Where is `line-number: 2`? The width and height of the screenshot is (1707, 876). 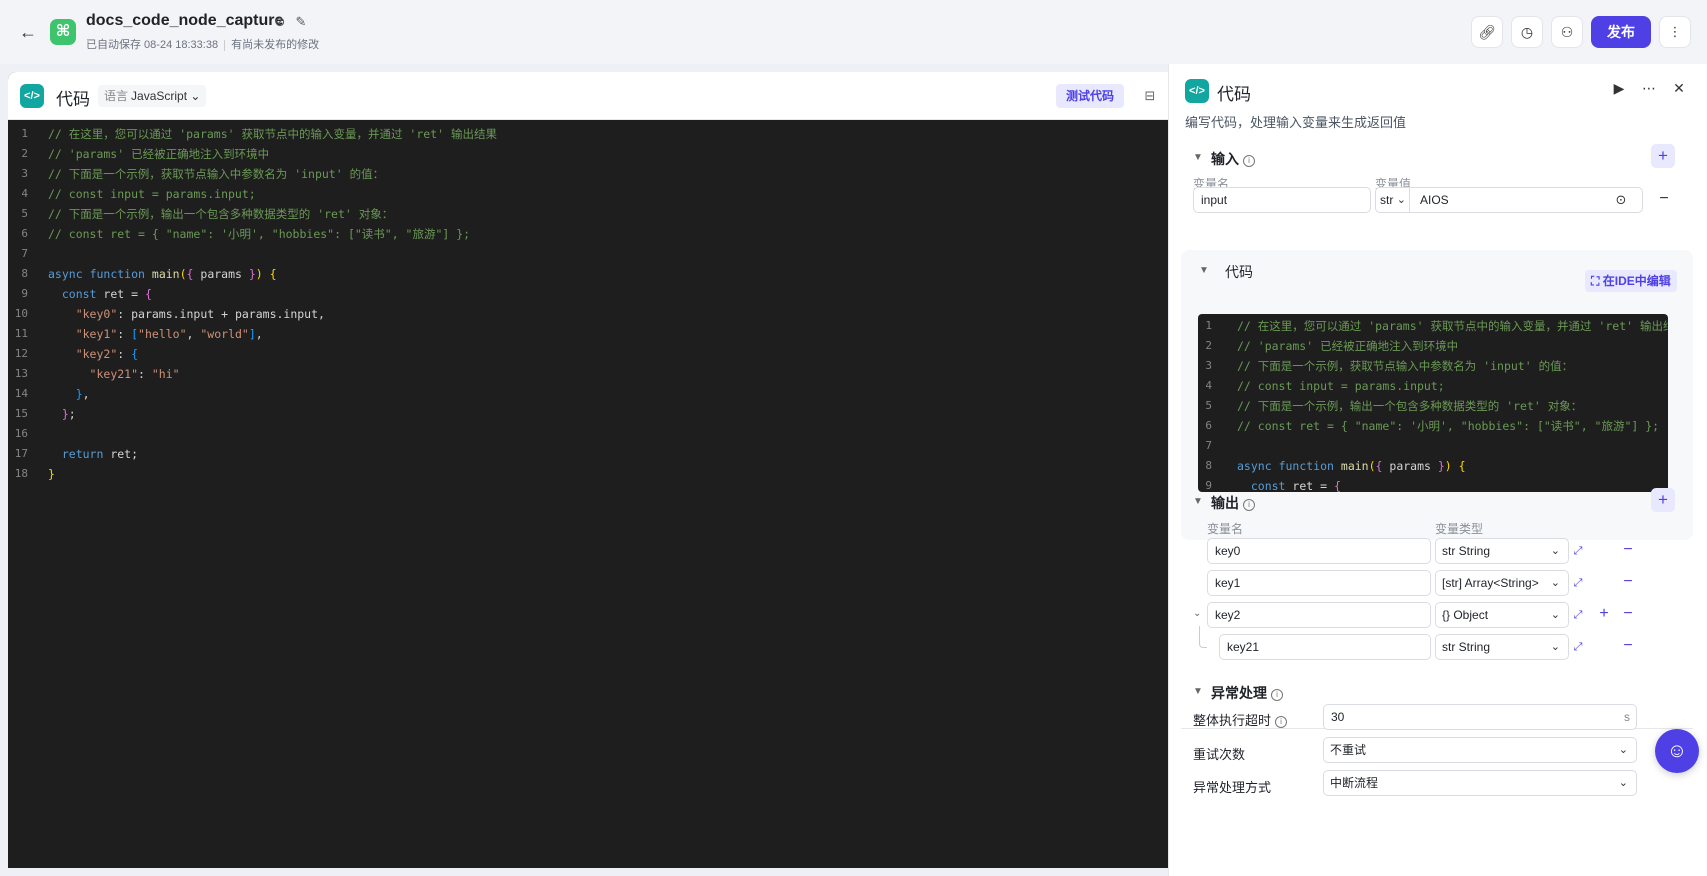 line-number: 2 is located at coordinates (1208, 345).